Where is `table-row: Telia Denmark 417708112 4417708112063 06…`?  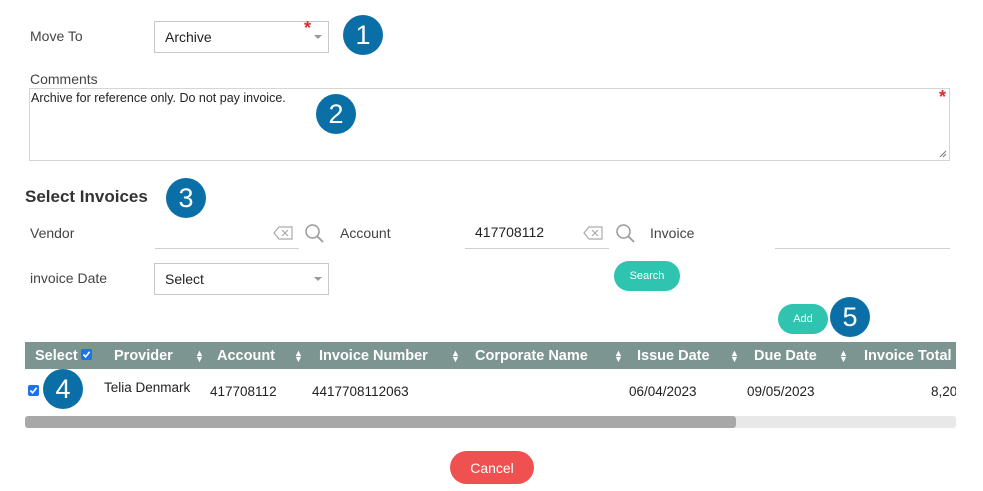 table-row: Telia Denmark 417708112 4417708112063 06… is located at coordinates (490, 390).